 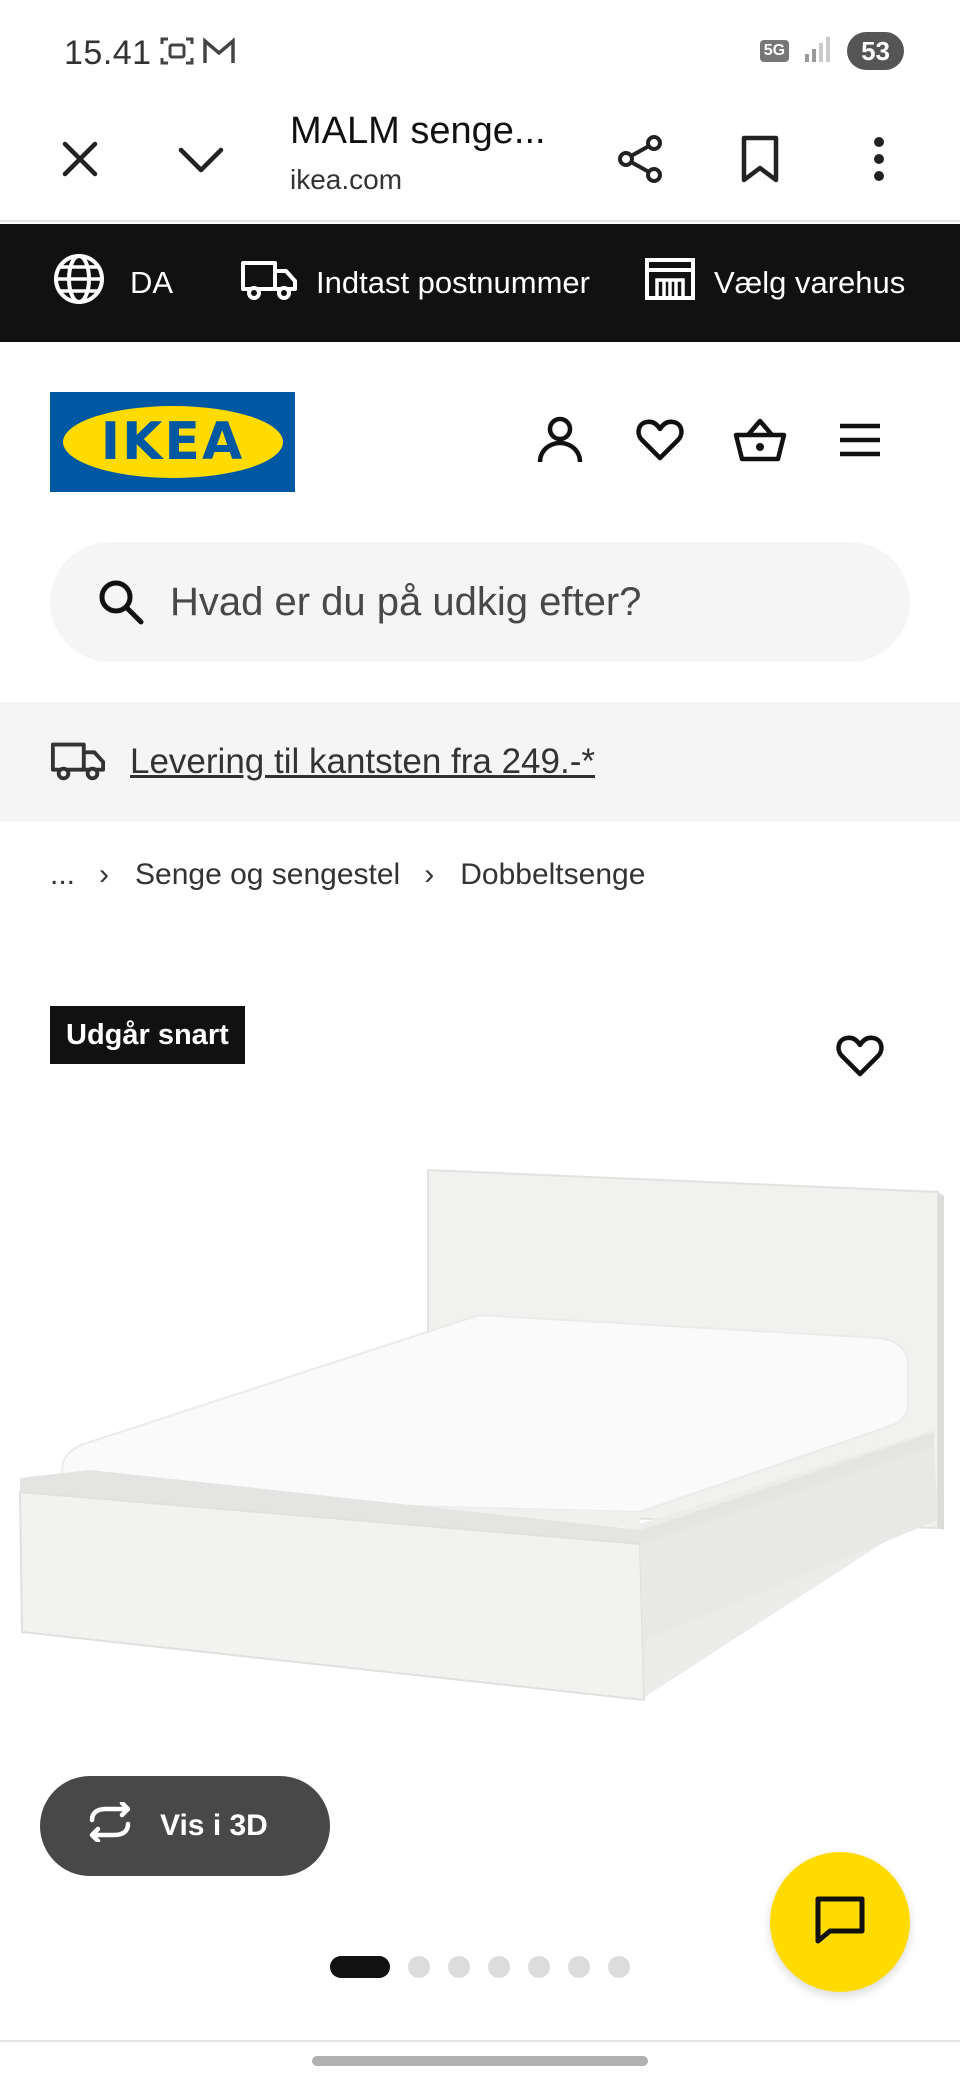 I want to click on search-icon, so click(x=121, y=602).